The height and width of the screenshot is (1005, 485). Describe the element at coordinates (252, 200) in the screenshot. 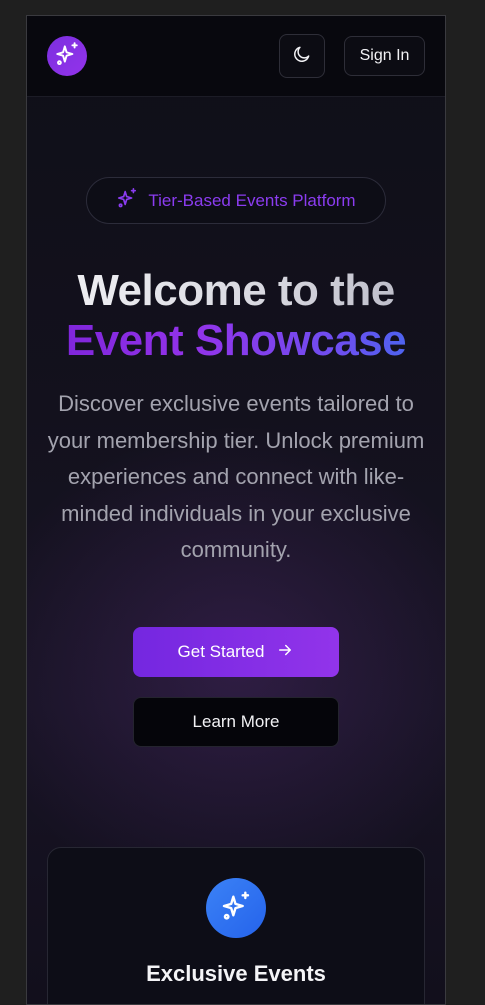

I see `badge-label: Tier-Based Events Platform` at that location.